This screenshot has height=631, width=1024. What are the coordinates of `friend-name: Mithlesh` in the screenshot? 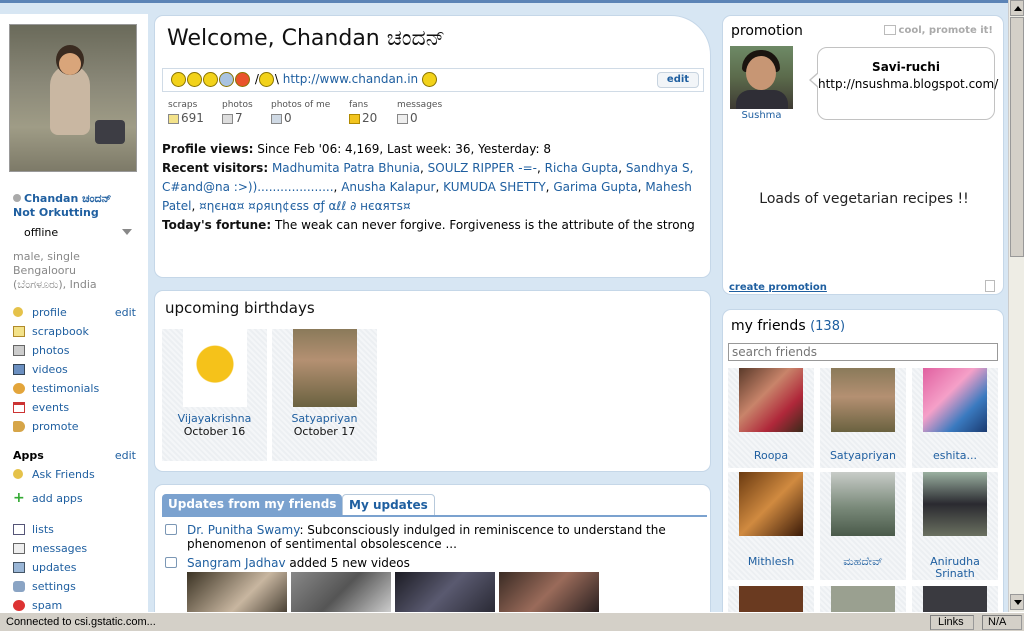 It's located at (771, 562).